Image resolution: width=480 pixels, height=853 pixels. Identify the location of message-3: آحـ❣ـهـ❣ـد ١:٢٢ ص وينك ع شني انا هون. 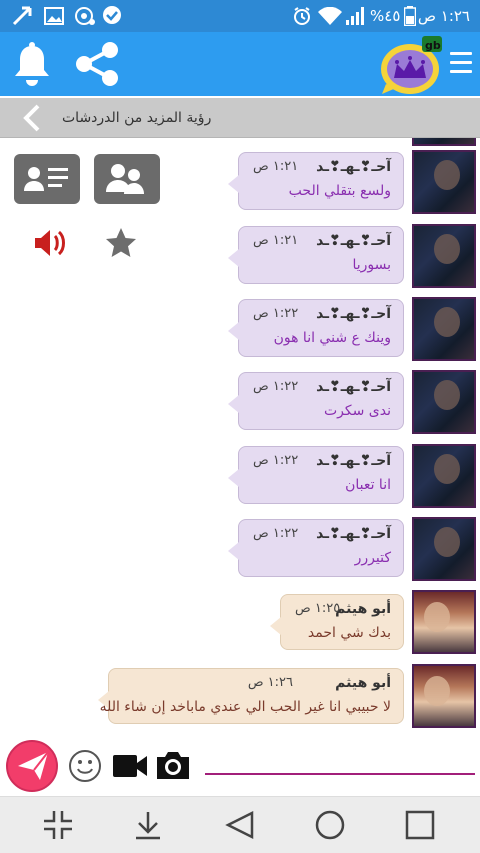
(240, 330).